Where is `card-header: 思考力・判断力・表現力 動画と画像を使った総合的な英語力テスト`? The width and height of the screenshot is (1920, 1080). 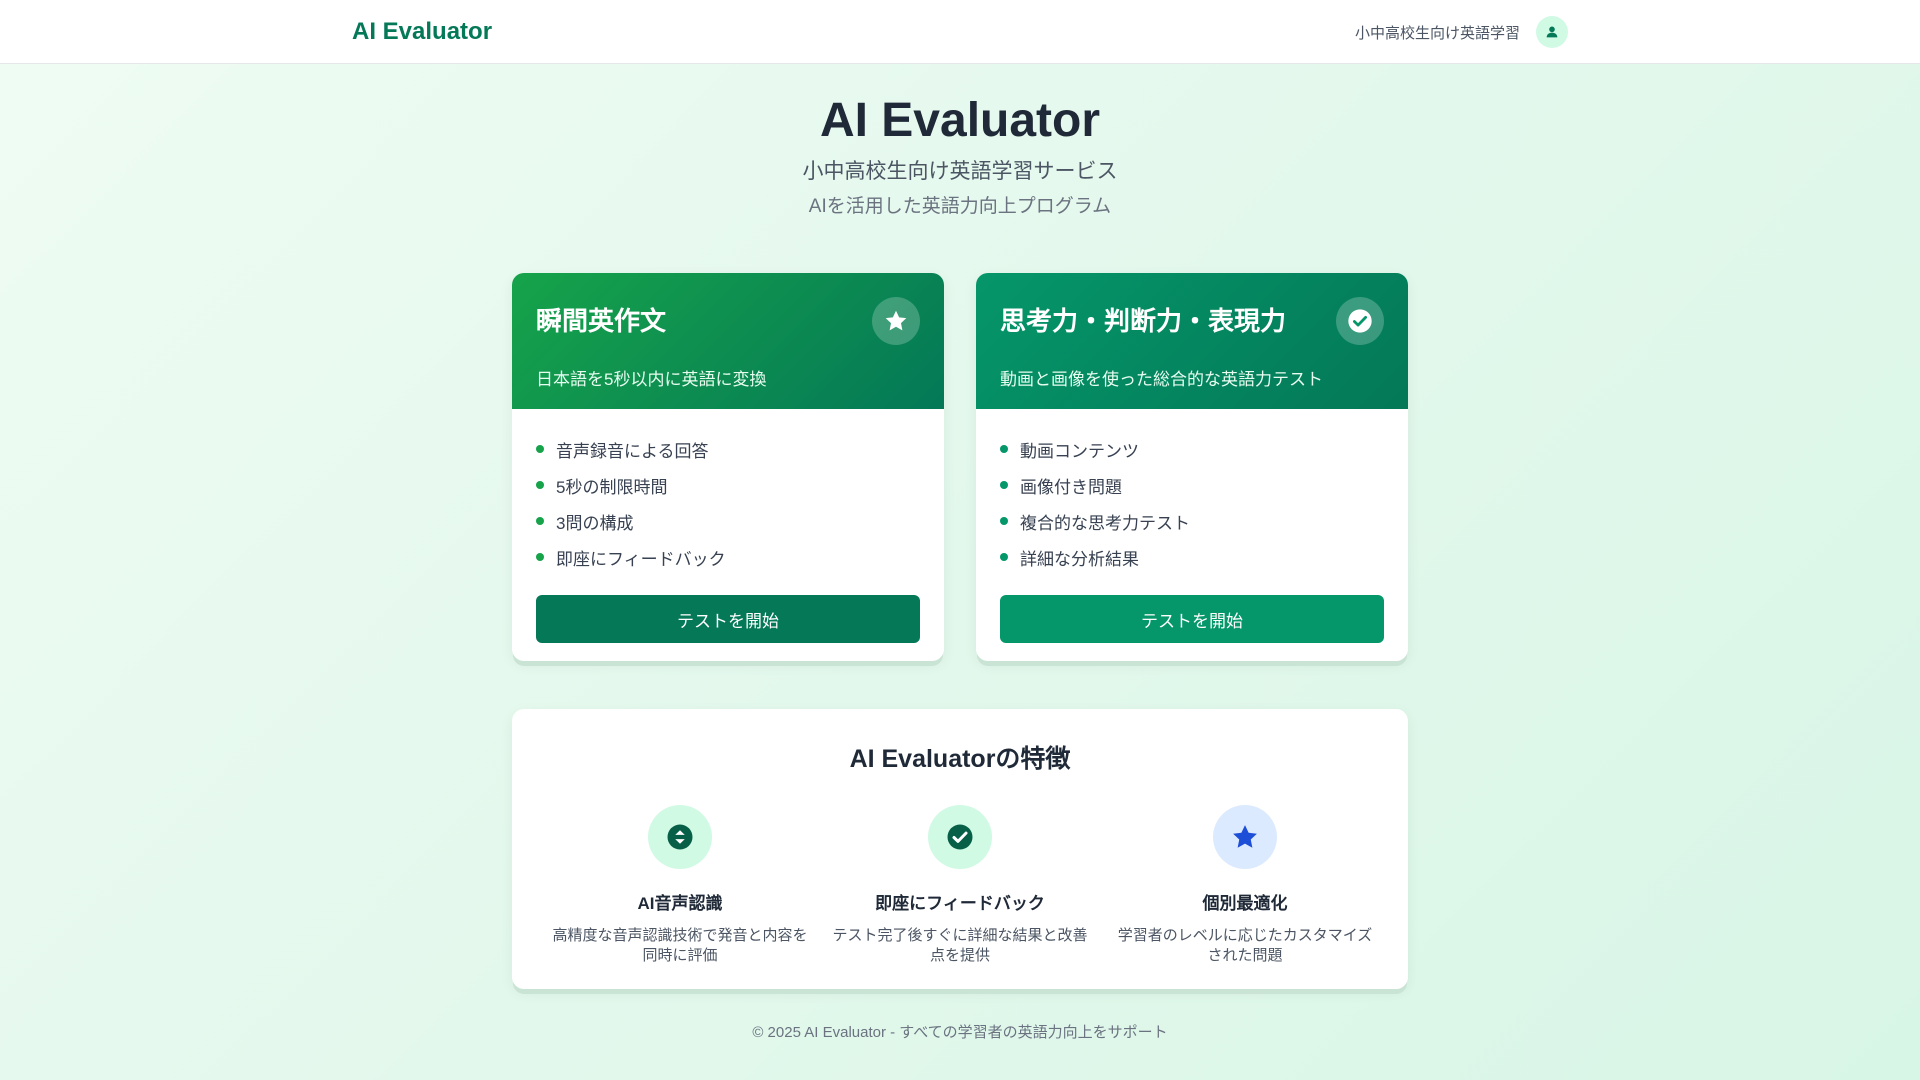
card-header: 思考力・判断力・表現力 動画と画像を使った総合的な英語力テスト is located at coordinates (1192, 341).